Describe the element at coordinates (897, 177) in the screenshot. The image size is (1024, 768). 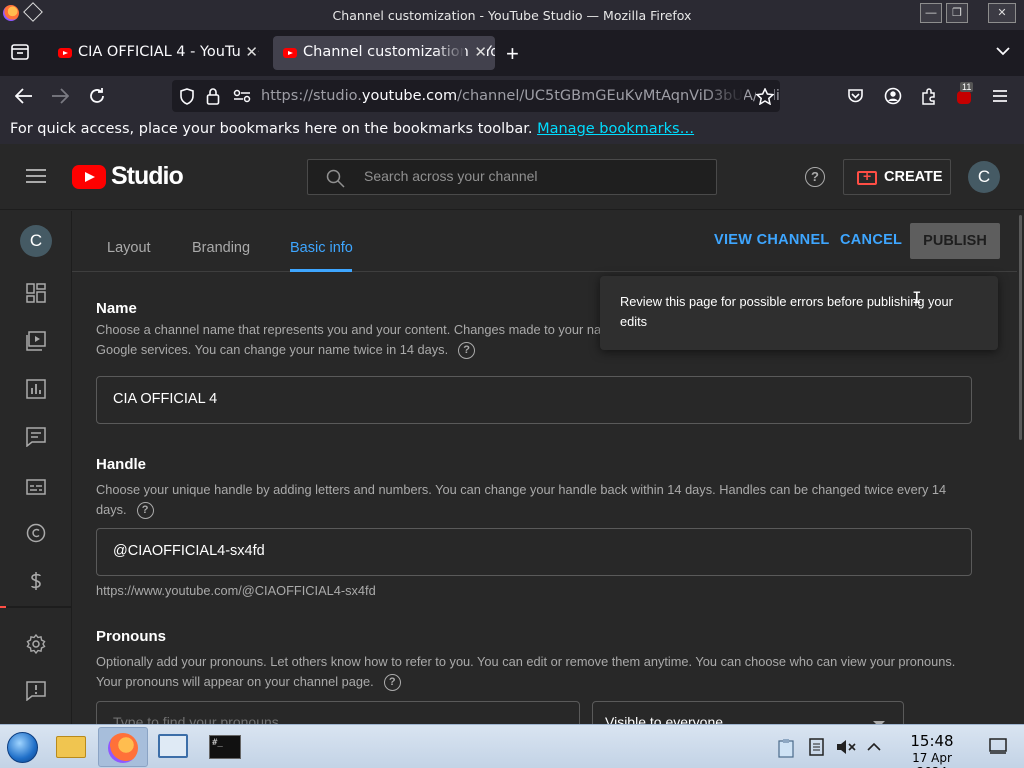
I see `create-button: CREATE` at that location.